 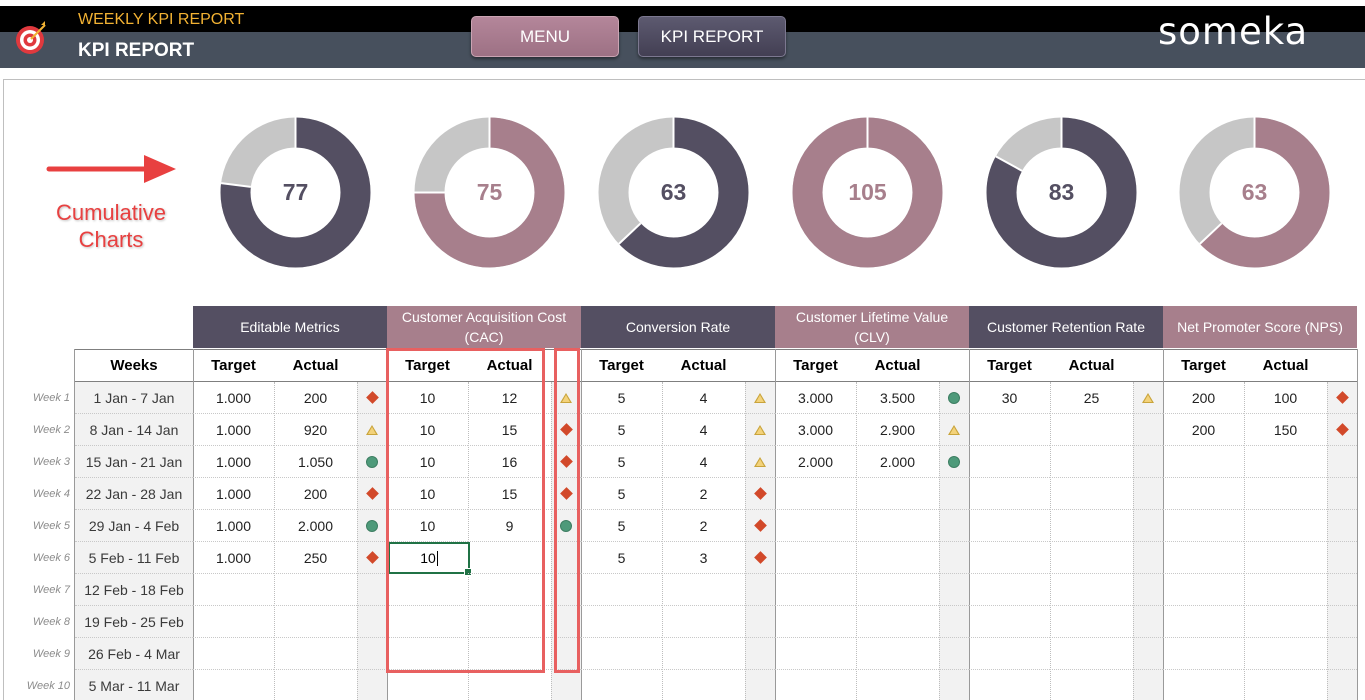 What do you see at coordinates (1091, 398) in the screenshot?
I see `actual-cell: 25` at bounding box center [1091, 398].